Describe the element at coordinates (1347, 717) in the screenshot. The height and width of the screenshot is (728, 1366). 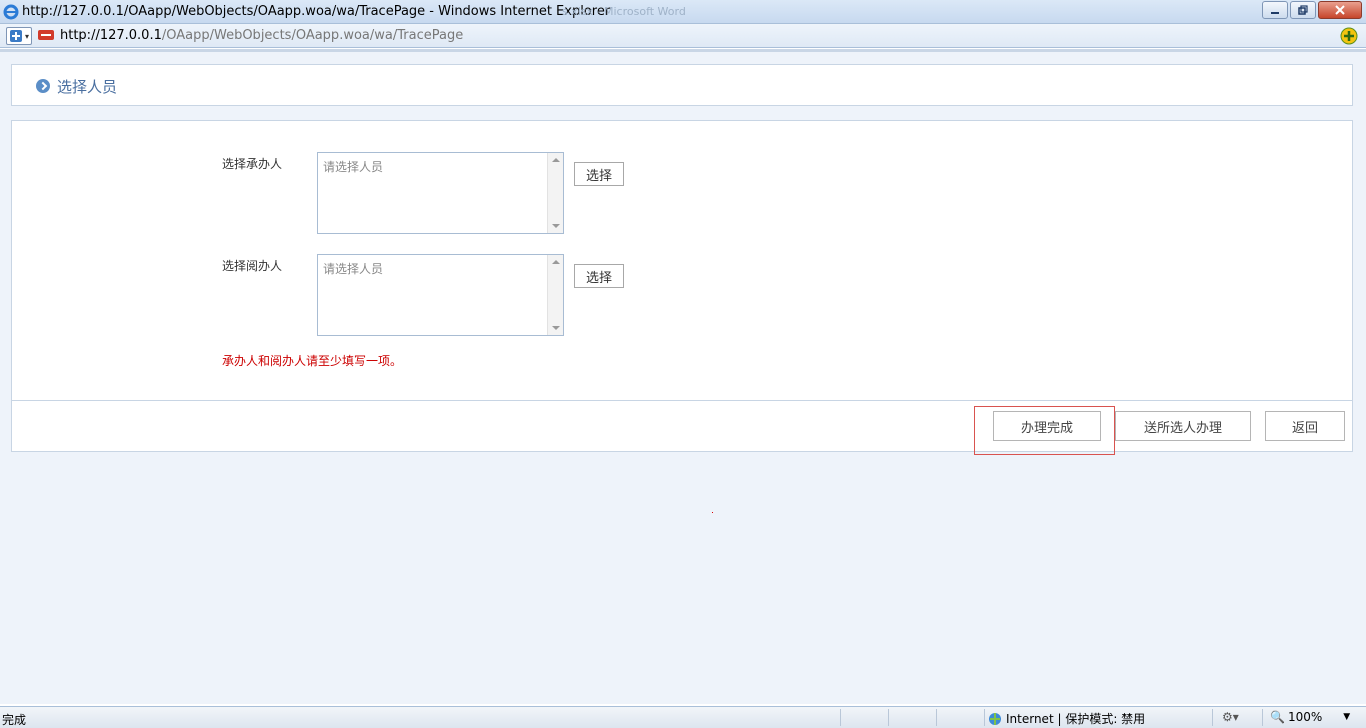
I see `chevron-down-icon: ▼` at that location.